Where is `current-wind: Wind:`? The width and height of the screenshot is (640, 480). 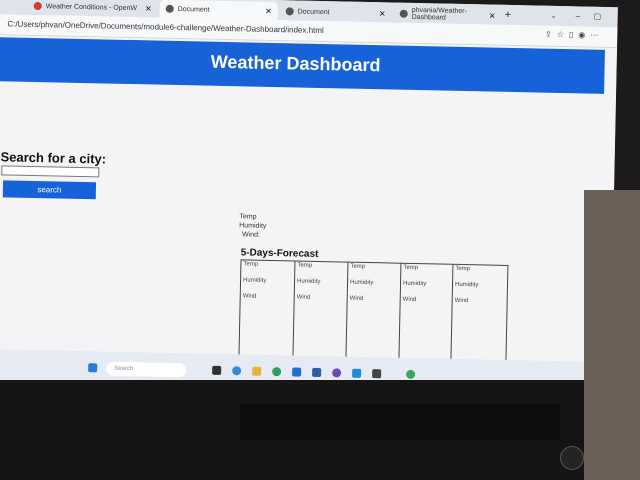 current-wind: Wind: is located at coordinates (250, 235).